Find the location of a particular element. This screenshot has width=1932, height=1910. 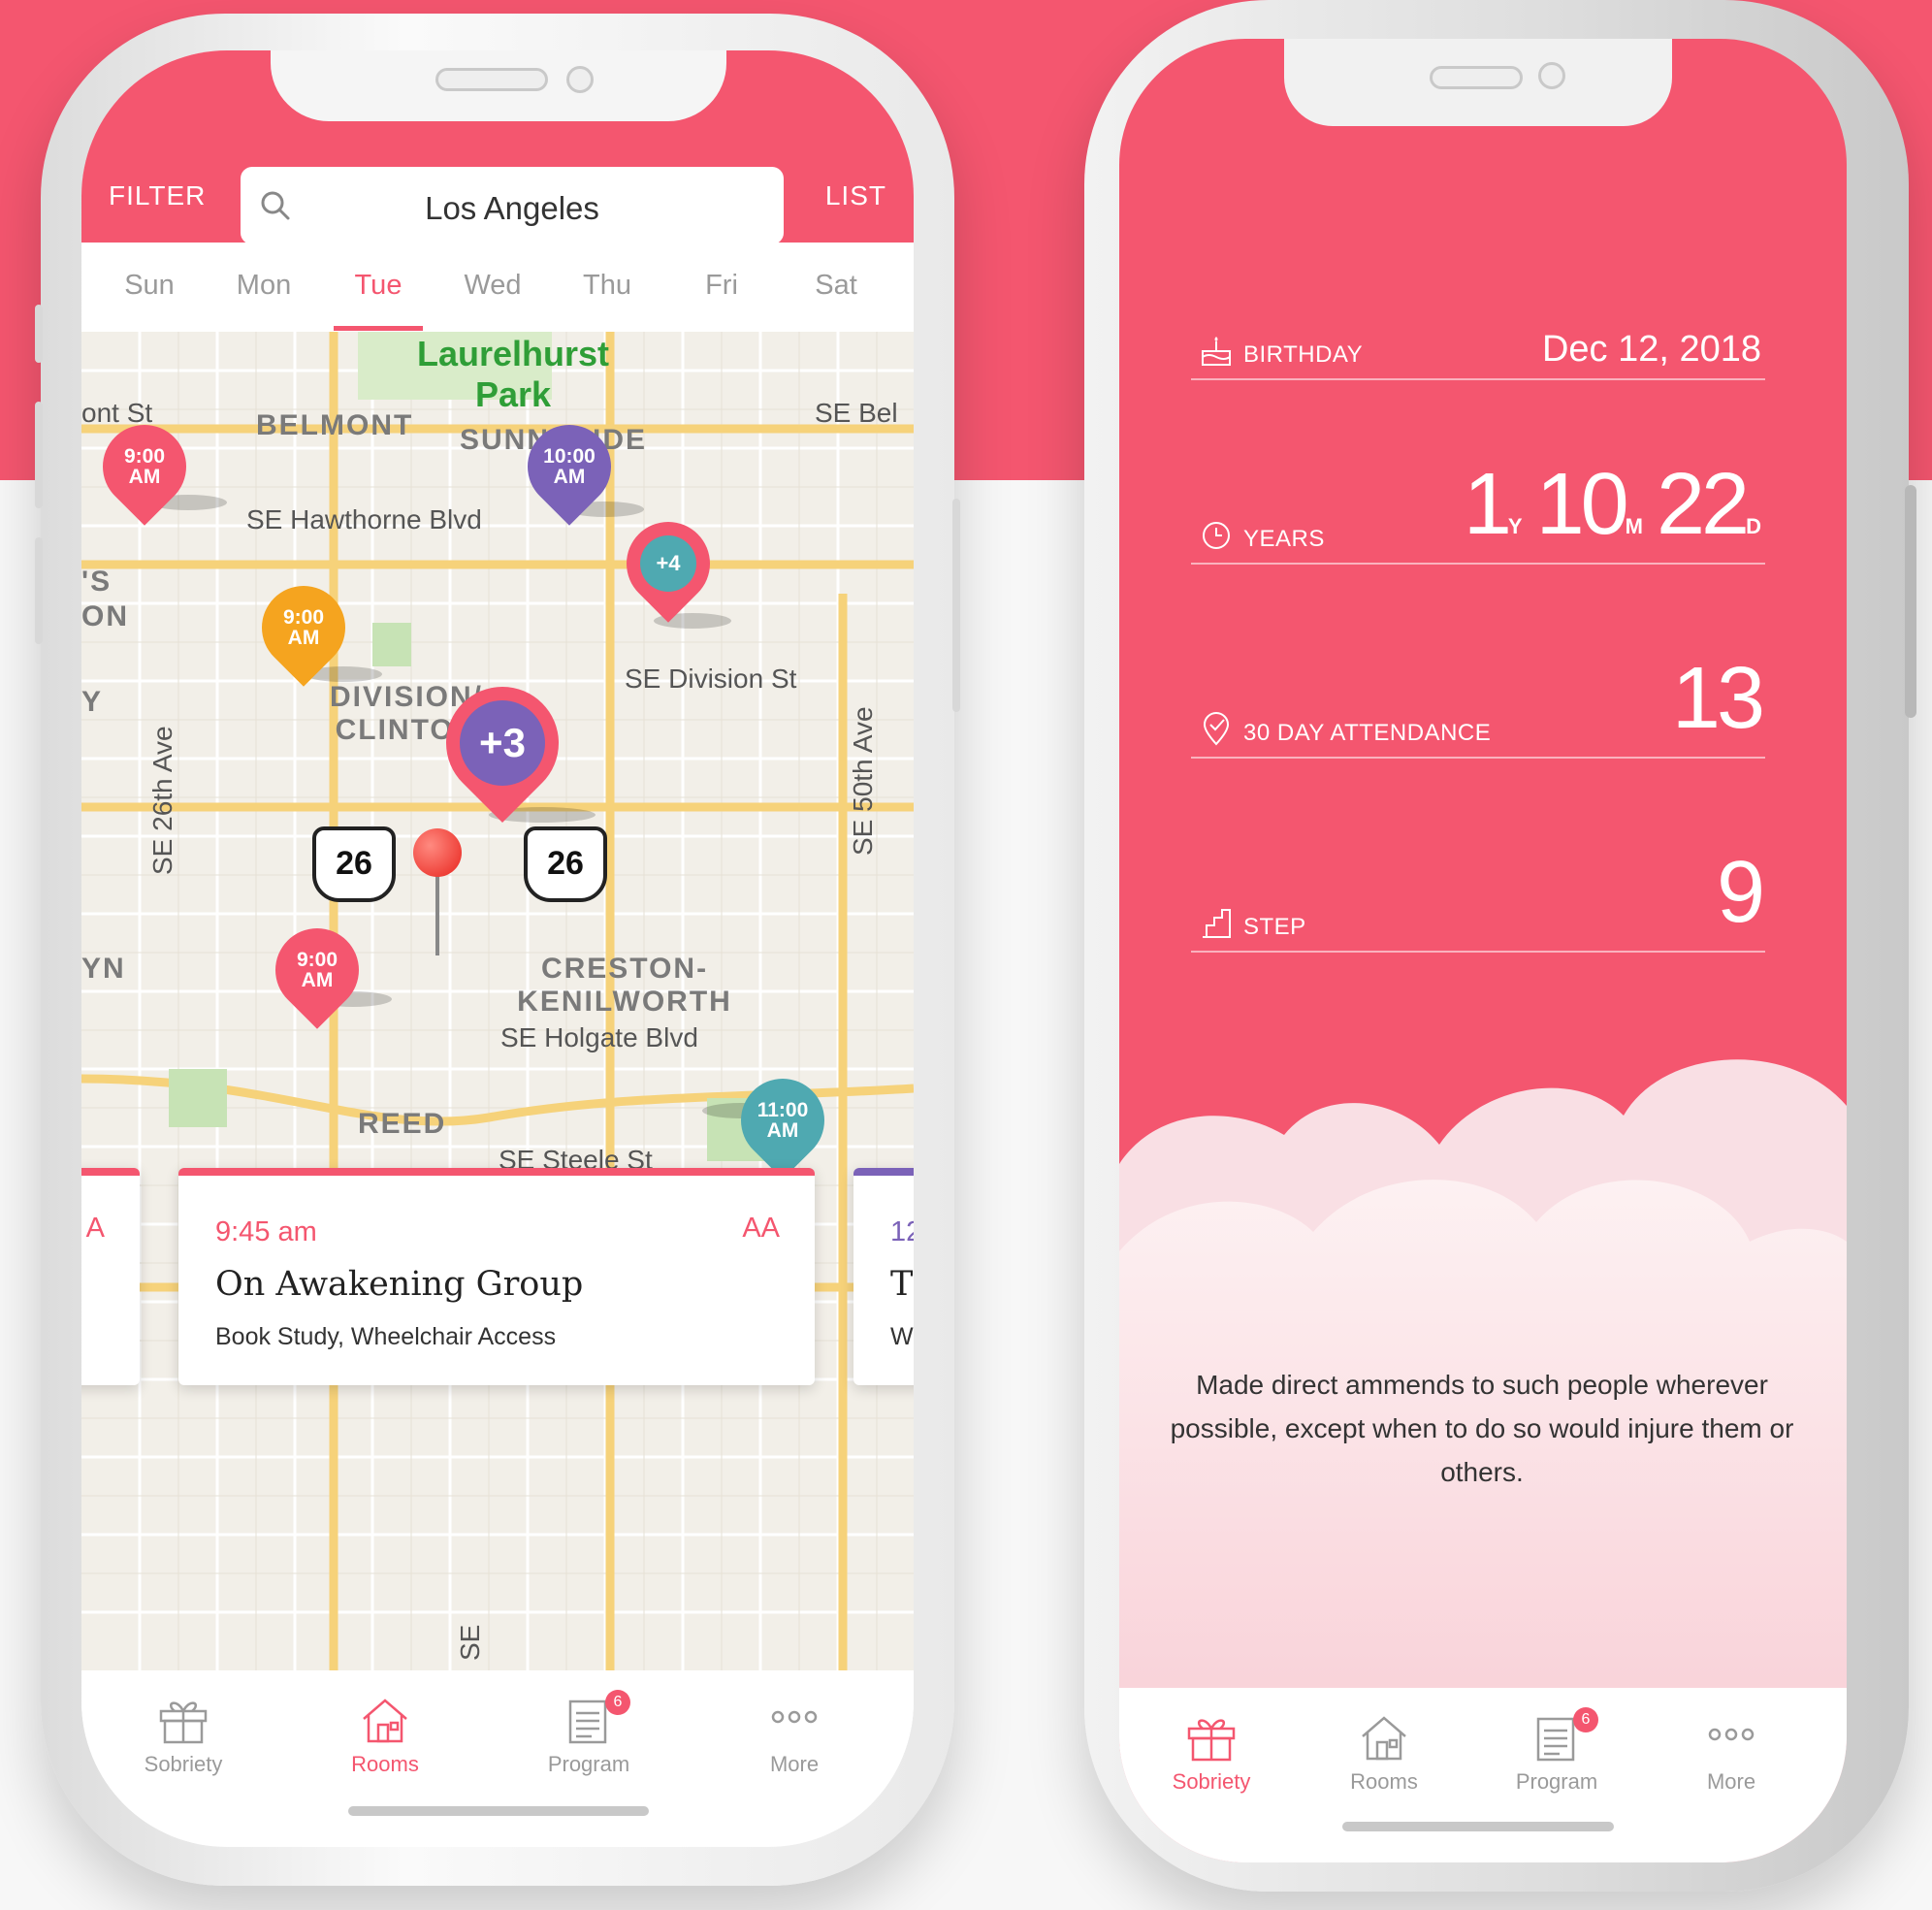

step-label: STEP is located at coordinates (1274, 927).